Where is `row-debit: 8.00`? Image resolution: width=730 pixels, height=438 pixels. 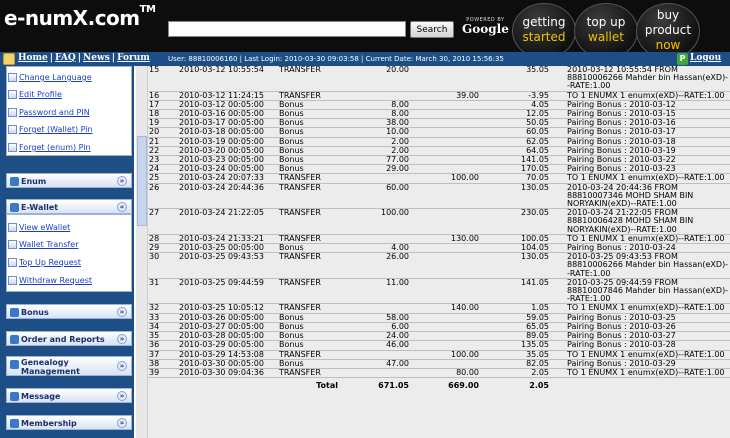
row-debit: 8.00 is located at coordinates (379, 105).